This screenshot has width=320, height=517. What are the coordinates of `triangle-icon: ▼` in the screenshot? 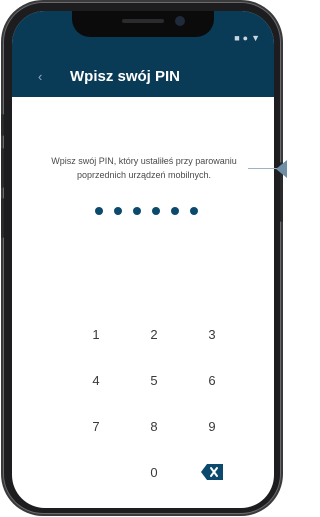 It's located at (255, 38).